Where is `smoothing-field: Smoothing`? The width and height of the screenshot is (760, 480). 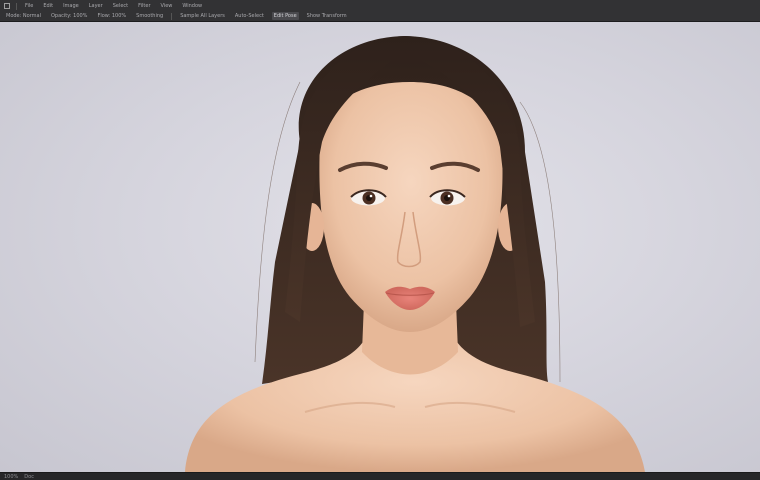
smoothing-field: Smoothing is located at coordinates (149, 16).